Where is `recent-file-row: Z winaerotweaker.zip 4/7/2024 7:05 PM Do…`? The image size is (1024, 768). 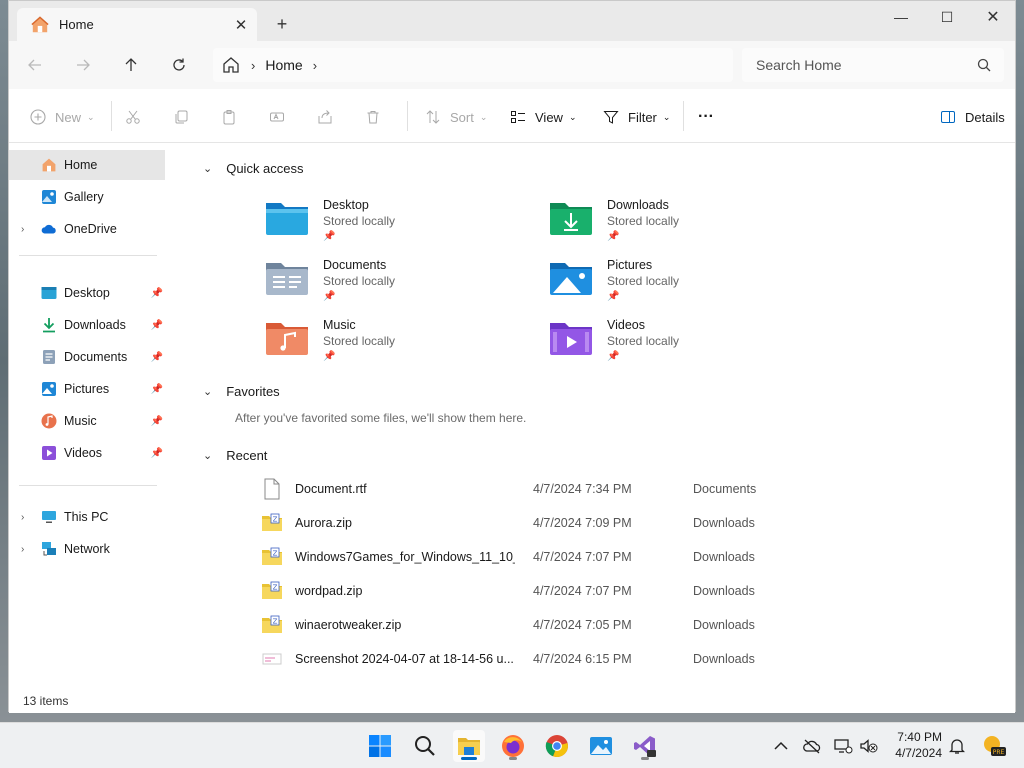 recent-file-row: Z winaerotweaker.zip 4/7/2024 7:05 PM Do… is located at coordinates (541, 625).